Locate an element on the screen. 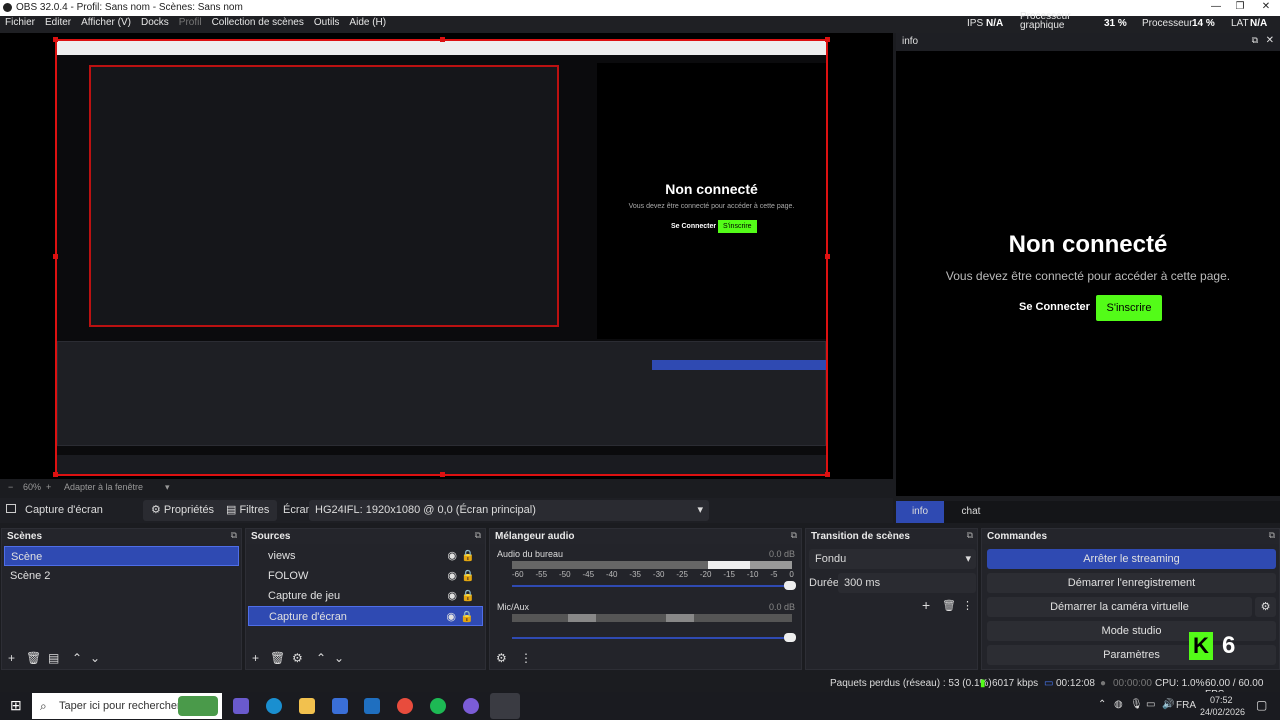  spotify-icon is located at coordinates (438, 706).